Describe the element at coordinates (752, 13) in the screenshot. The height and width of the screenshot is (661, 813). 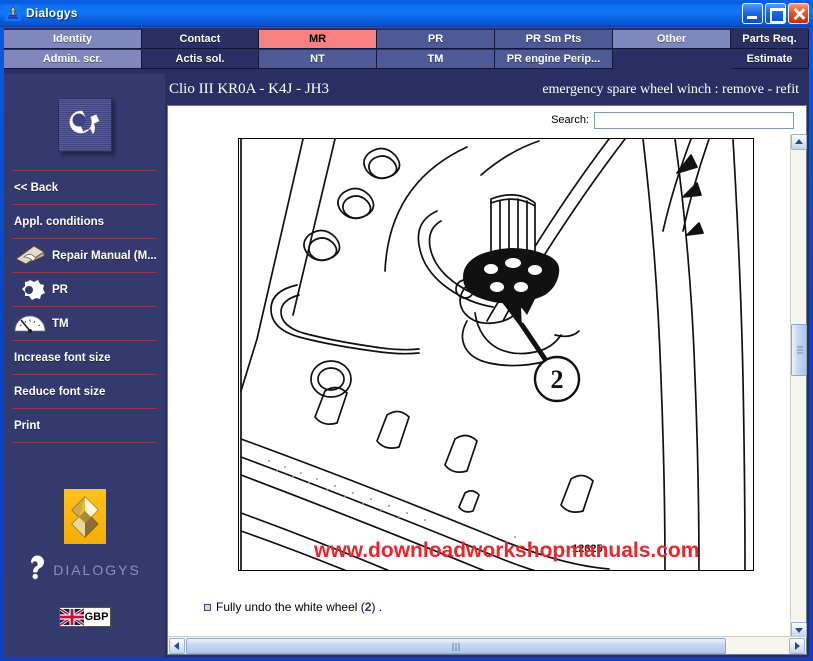
I see `minimize-button` at that location.